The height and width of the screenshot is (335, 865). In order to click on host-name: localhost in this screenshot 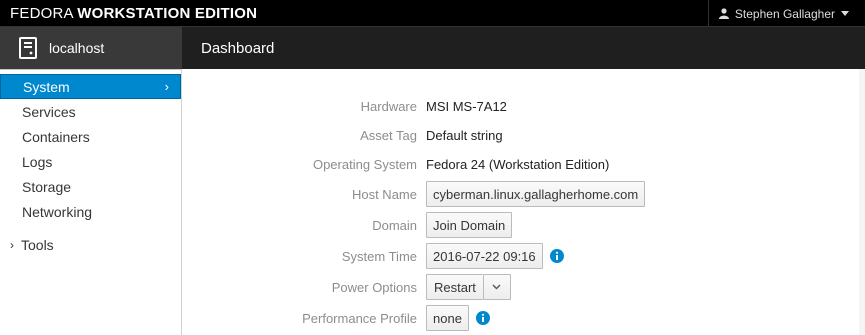, I will do `click(77, 48)`.